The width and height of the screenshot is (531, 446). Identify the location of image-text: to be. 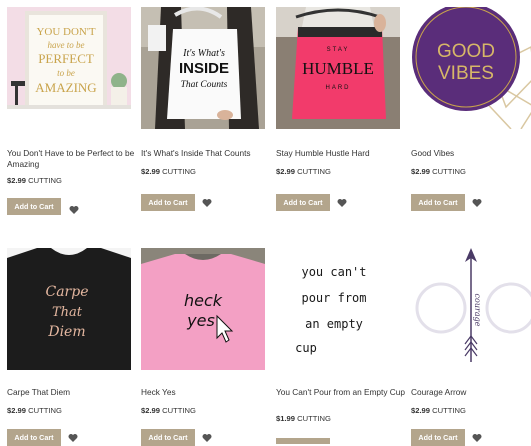
(66, 73).